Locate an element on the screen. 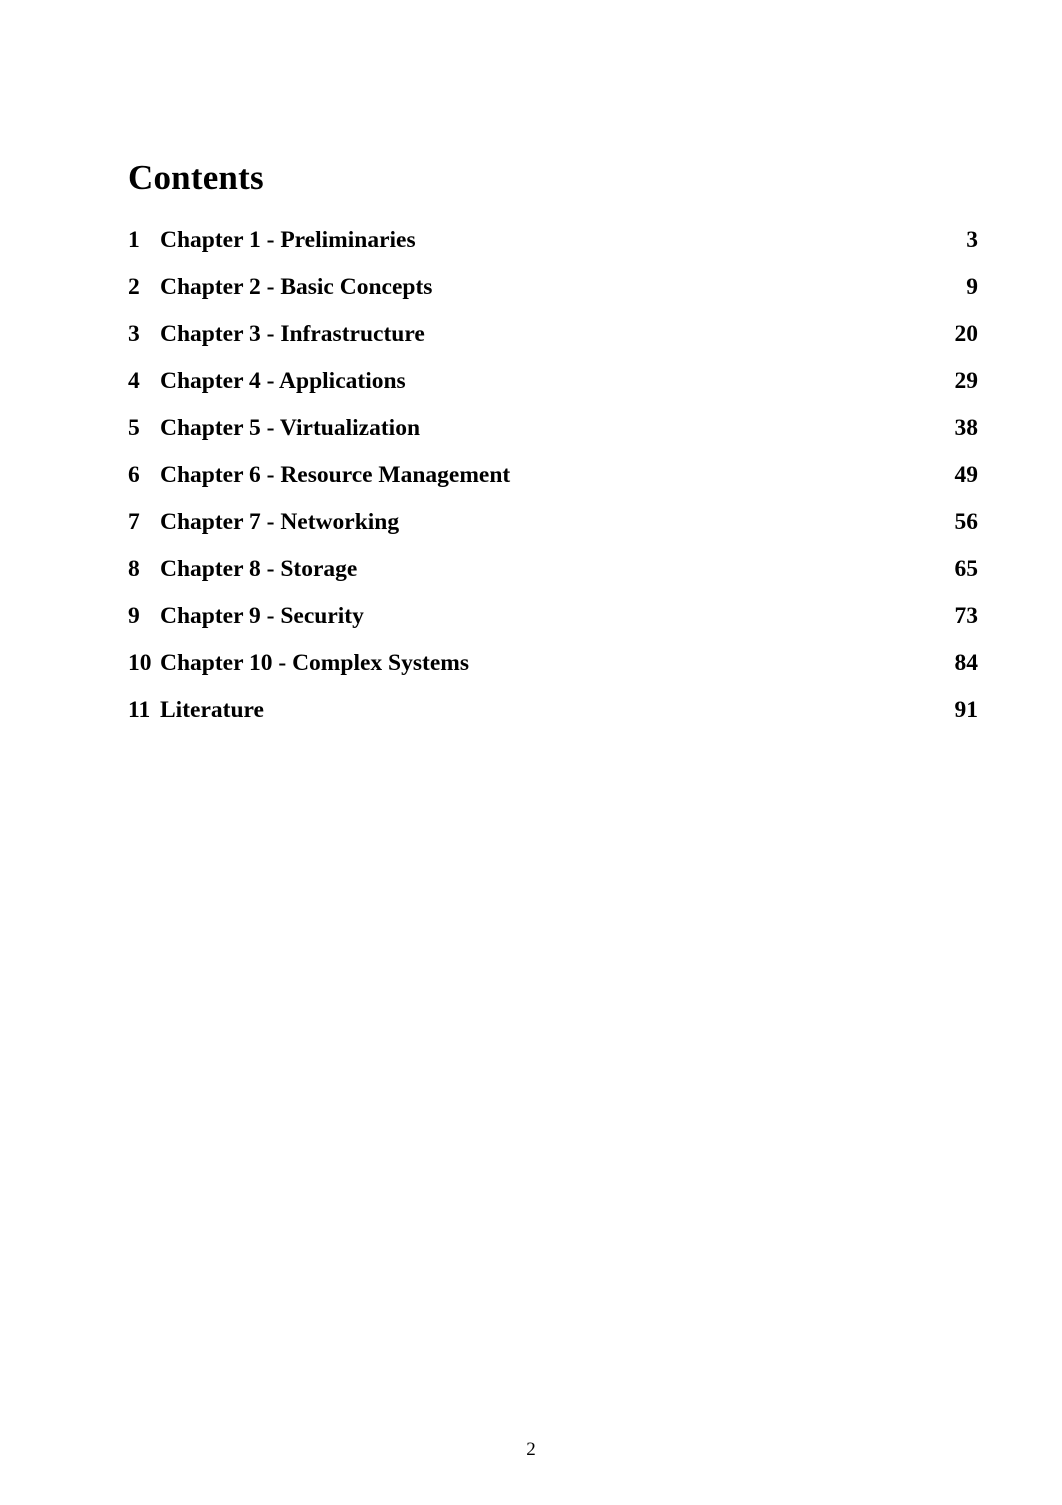 Image resolution: width=1062 pixels, height=1505 pixels. footer-page-number: 2 is located at coordinates (531, 1449).